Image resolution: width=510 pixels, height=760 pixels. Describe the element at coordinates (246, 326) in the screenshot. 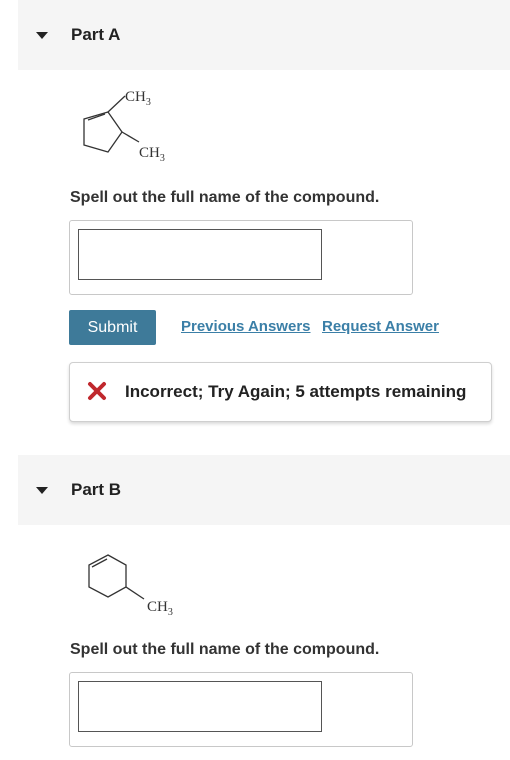

I see `previous-answers-link: Previous Answers` at that location.